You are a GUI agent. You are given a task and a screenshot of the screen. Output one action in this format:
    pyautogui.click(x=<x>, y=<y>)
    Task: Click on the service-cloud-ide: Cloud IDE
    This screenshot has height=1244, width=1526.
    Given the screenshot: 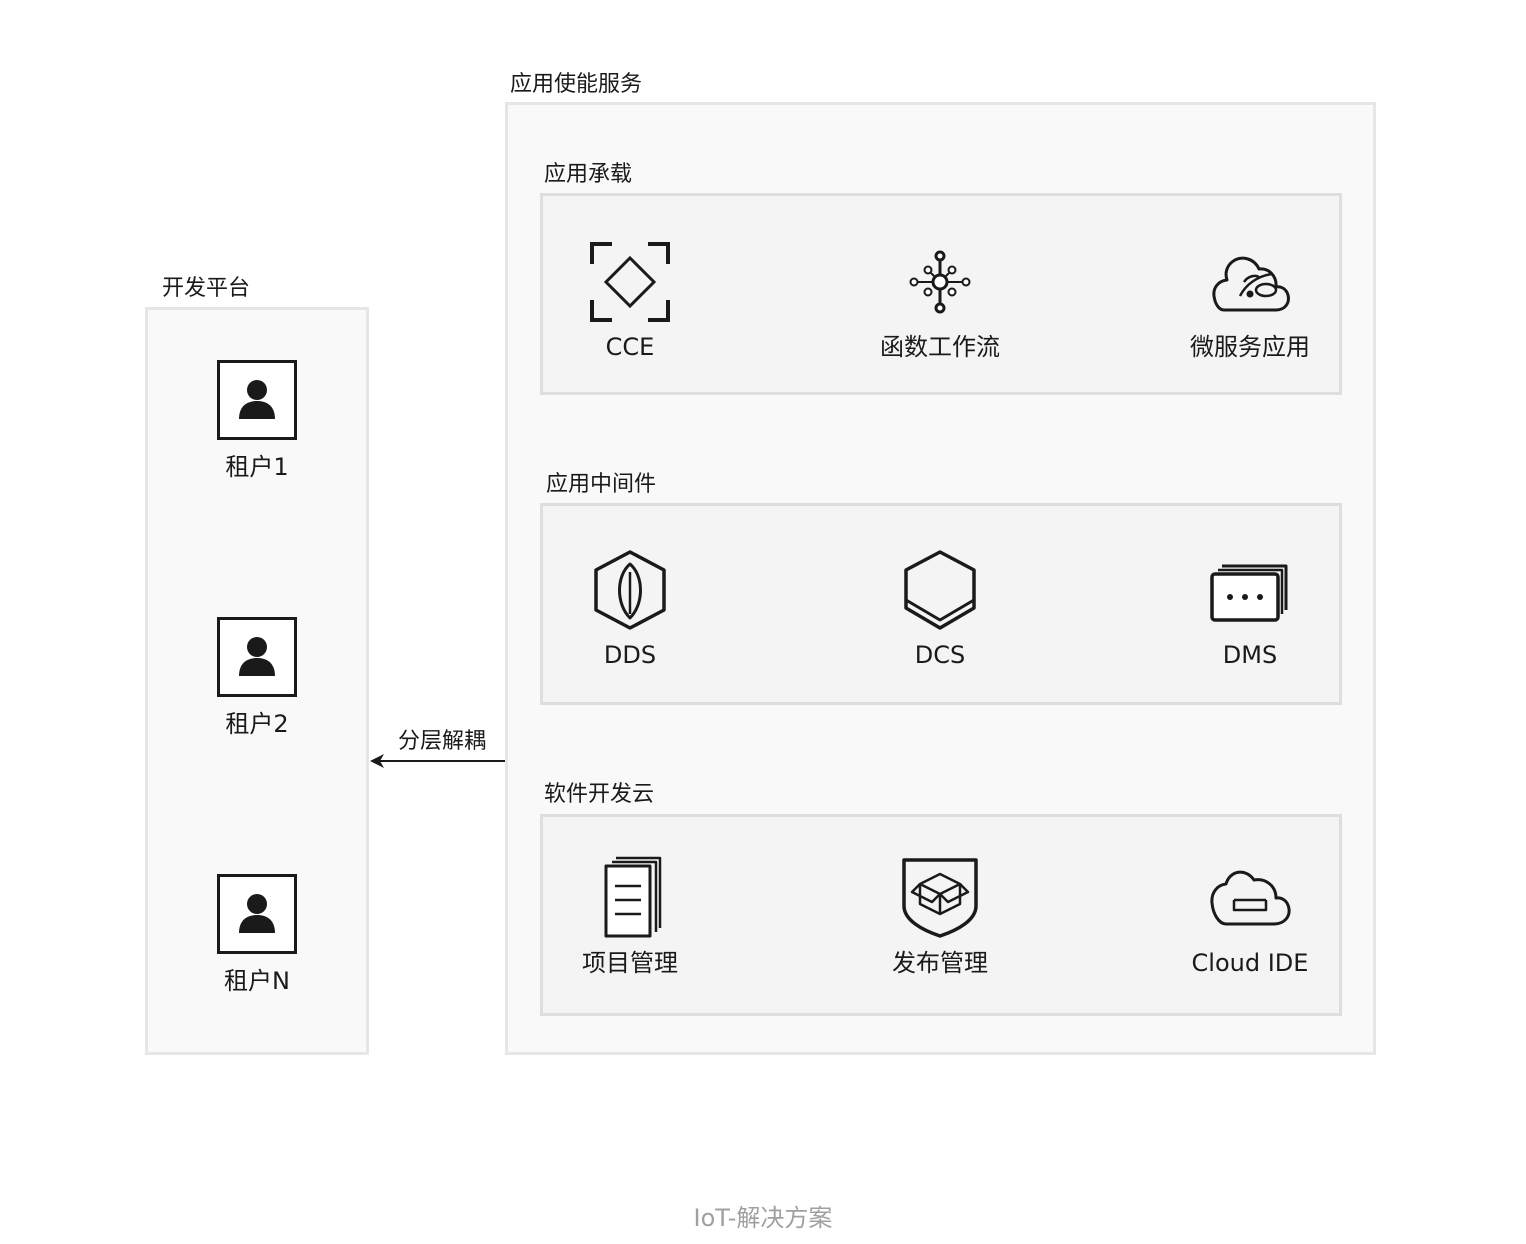 What is the action you would take?
    pyautogui.click(x=1250, y=917)
    